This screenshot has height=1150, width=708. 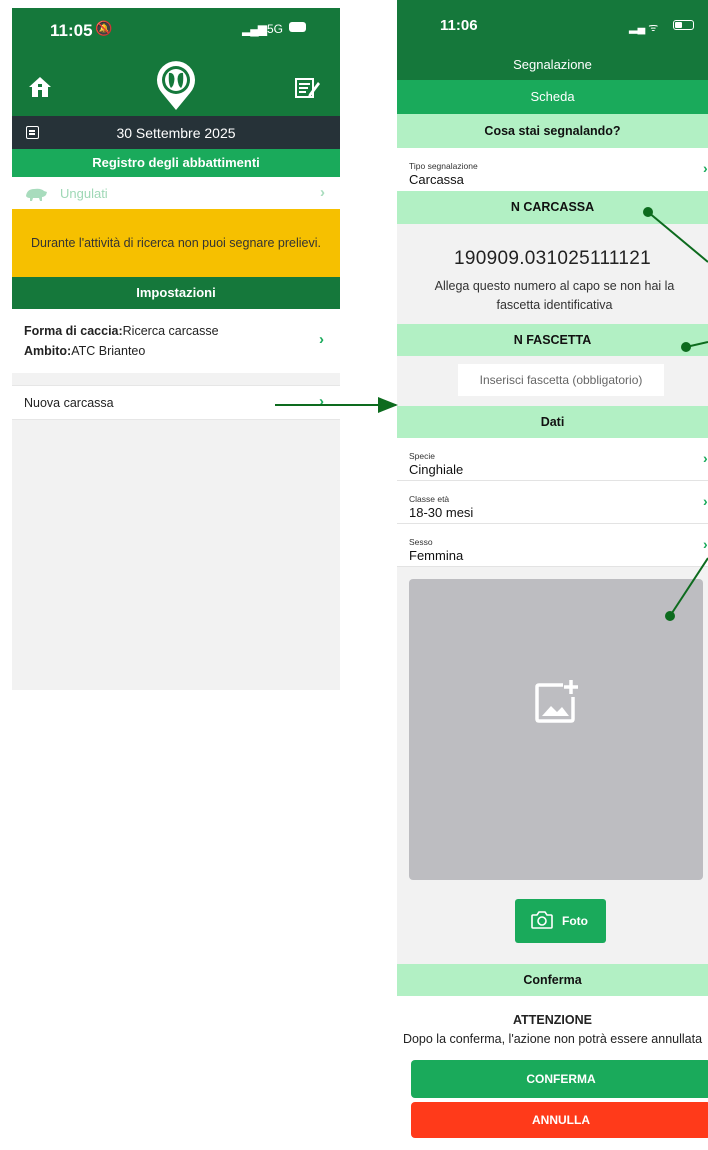 I want to click on silent-icon: 🔕, so click(x=104, y=28).